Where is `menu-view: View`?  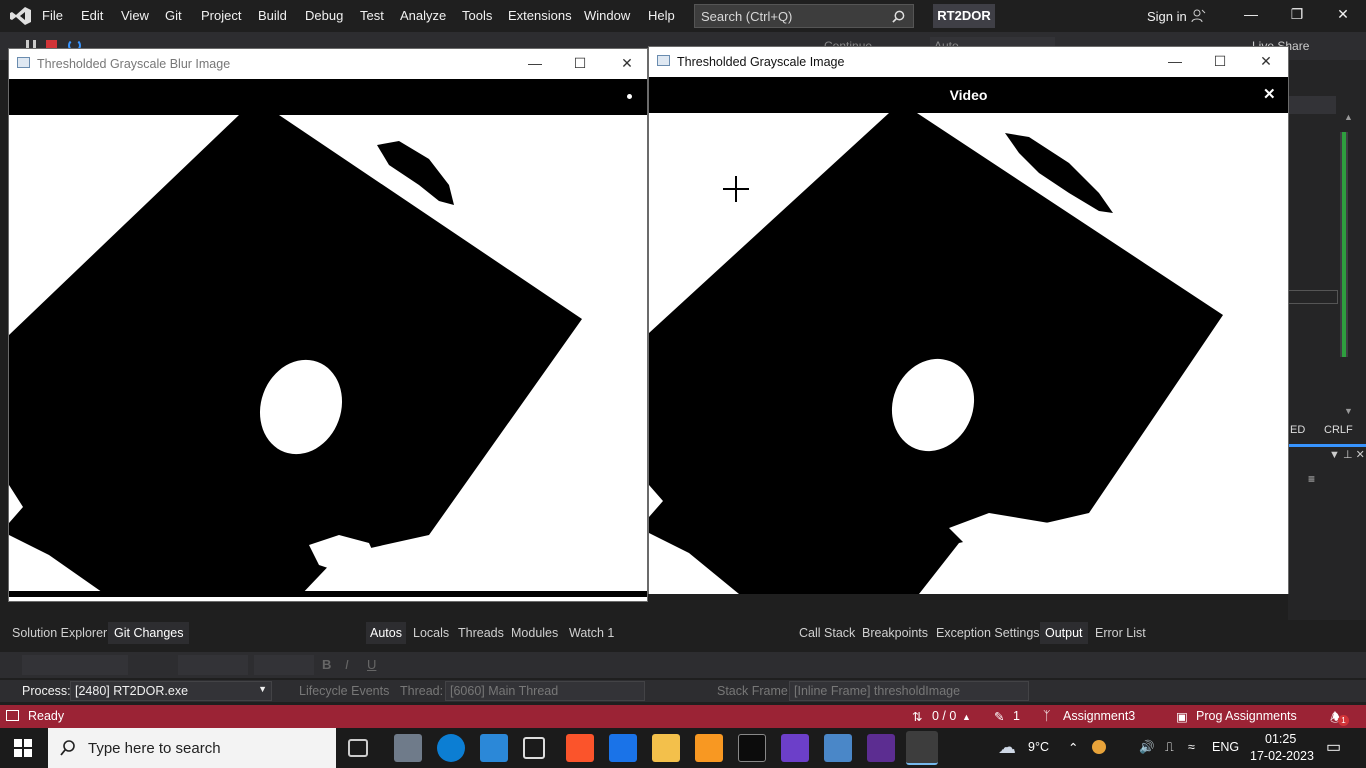 menu-view: View is located at coordinates (135, 15).